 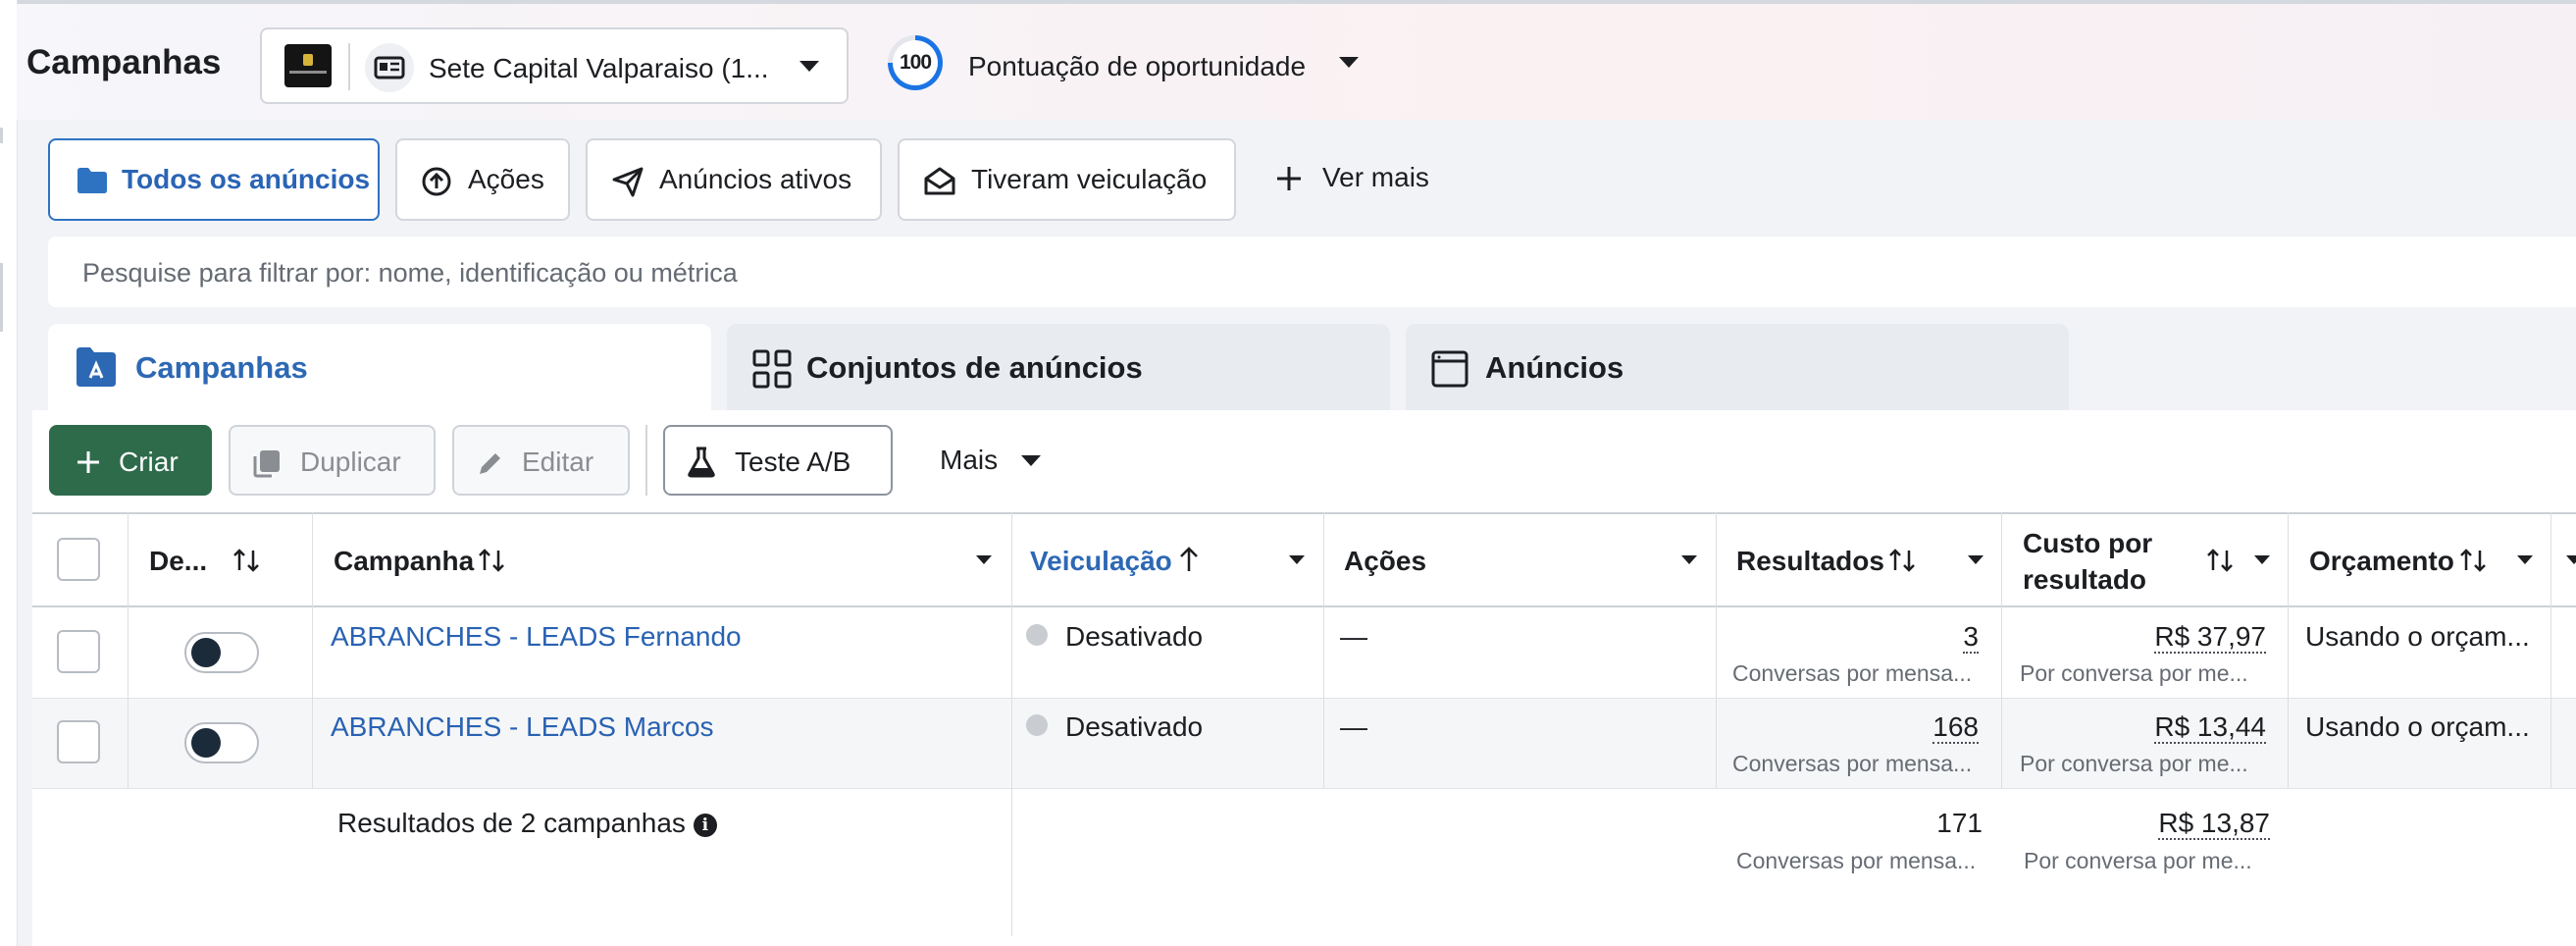 I want to click on column-header-cost-per-result: resultado, so click(x=2084, y=580).